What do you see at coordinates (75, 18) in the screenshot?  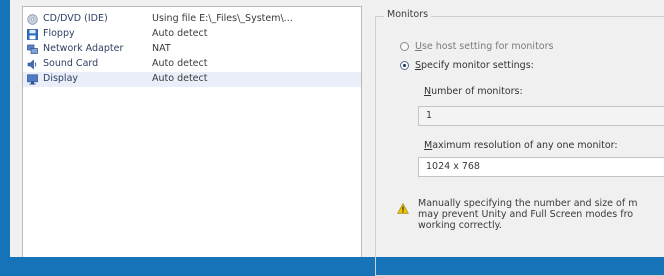 I see `hardware-name: CD/DVD (IDE)` at bounding box center [75, 18].